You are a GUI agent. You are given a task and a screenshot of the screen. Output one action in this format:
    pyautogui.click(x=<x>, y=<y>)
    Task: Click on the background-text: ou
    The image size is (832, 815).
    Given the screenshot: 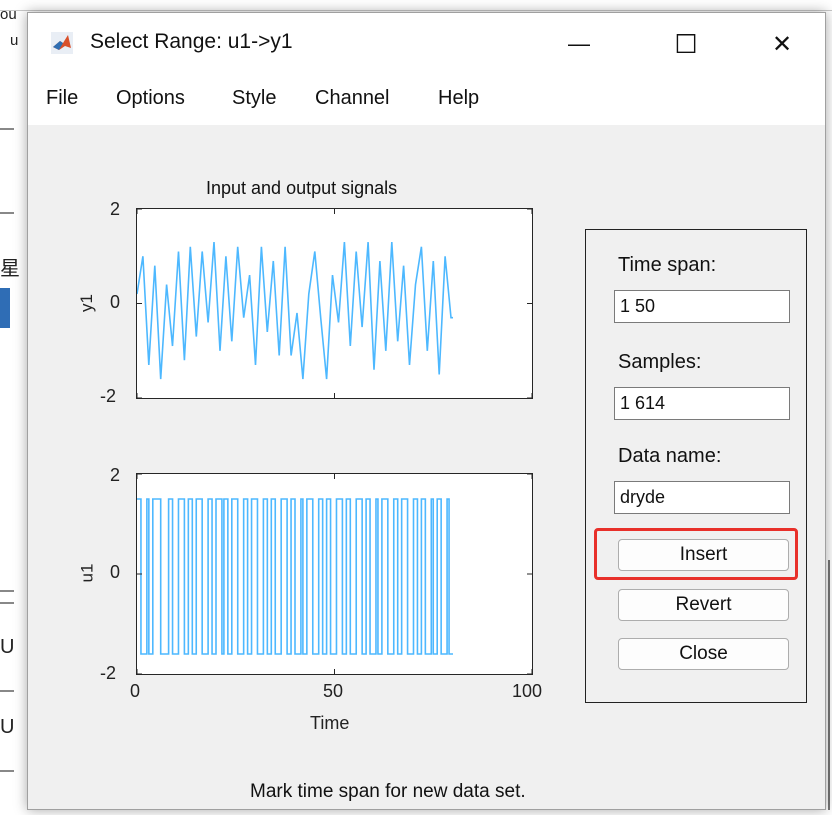 What is the action you would take?
    pyautogui.click(x=8, y=14)
    